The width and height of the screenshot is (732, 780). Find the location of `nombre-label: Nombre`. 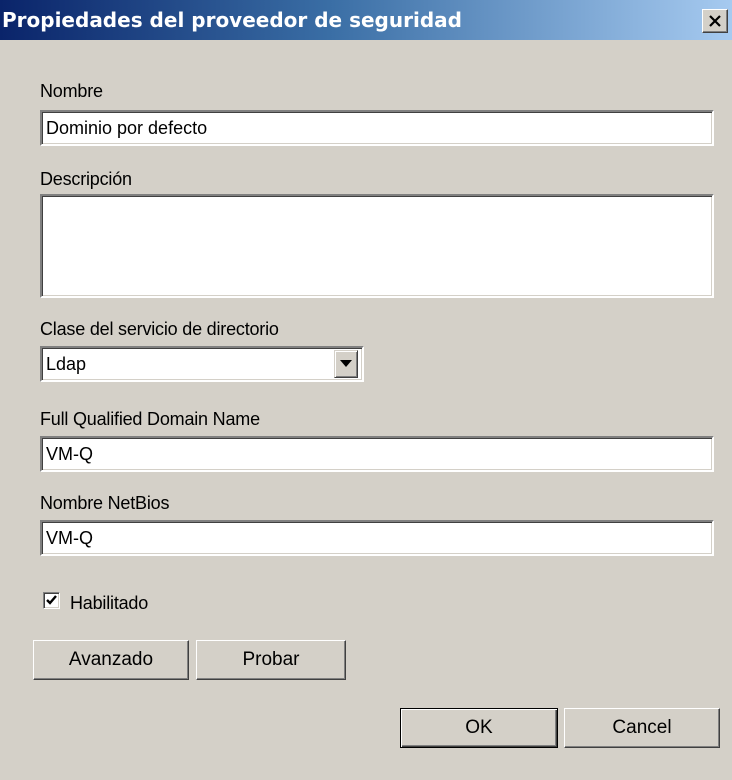

nombre-label: Nombre is located at coordinates (71, 91).